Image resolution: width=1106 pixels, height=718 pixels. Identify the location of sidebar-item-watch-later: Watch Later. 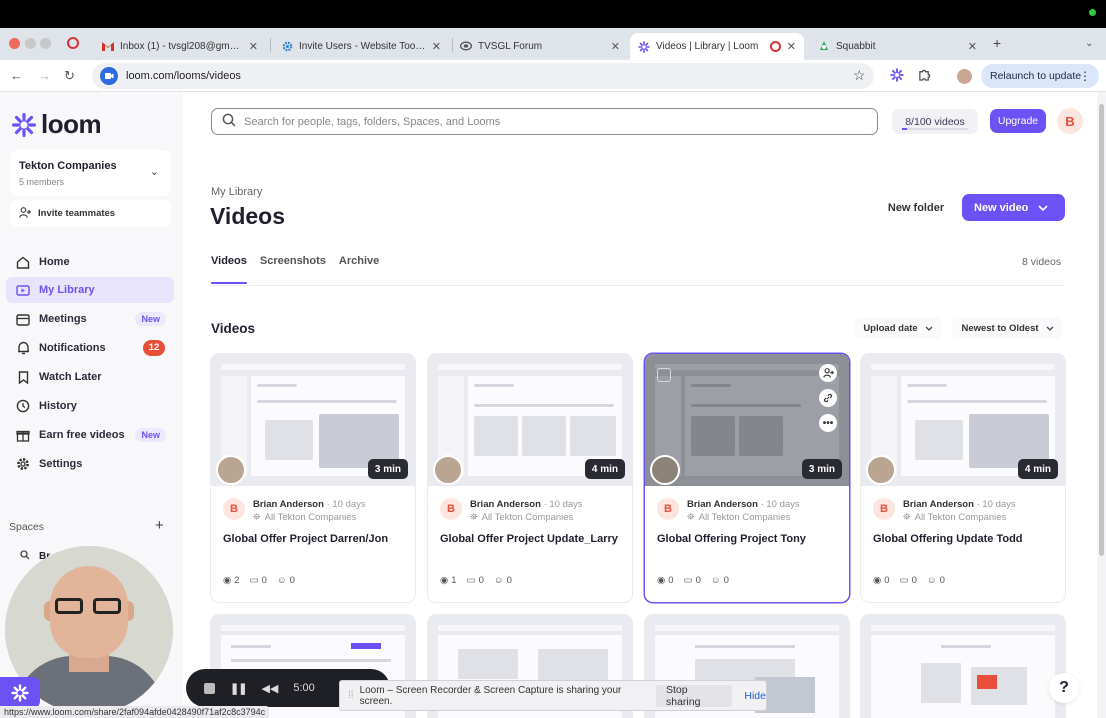
(90, 377).